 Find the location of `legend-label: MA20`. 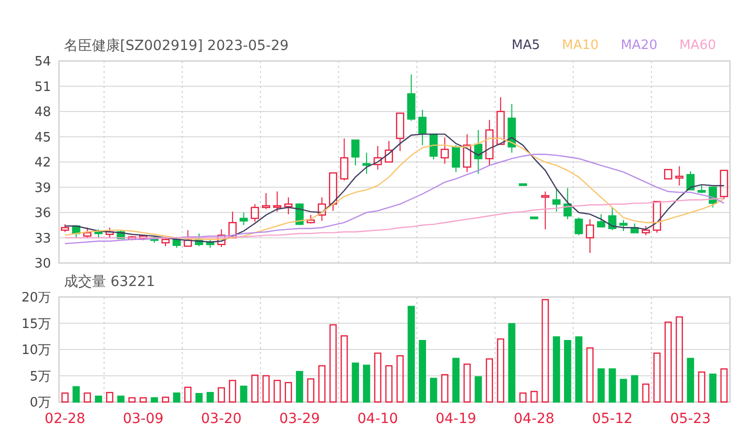

legend-label: MA20 is located at coordinates (639, 46).